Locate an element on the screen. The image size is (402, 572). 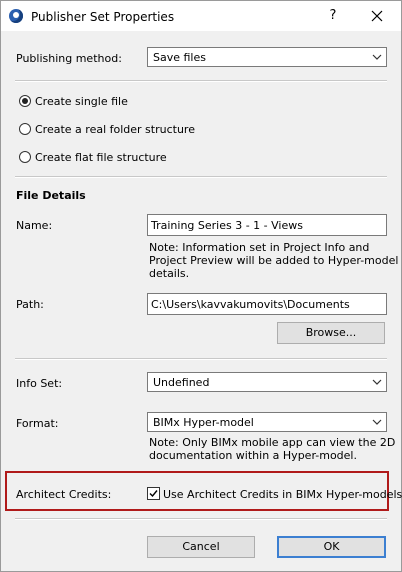
format-value: BIMx Hyper-model is located at coordinates (203, 422).